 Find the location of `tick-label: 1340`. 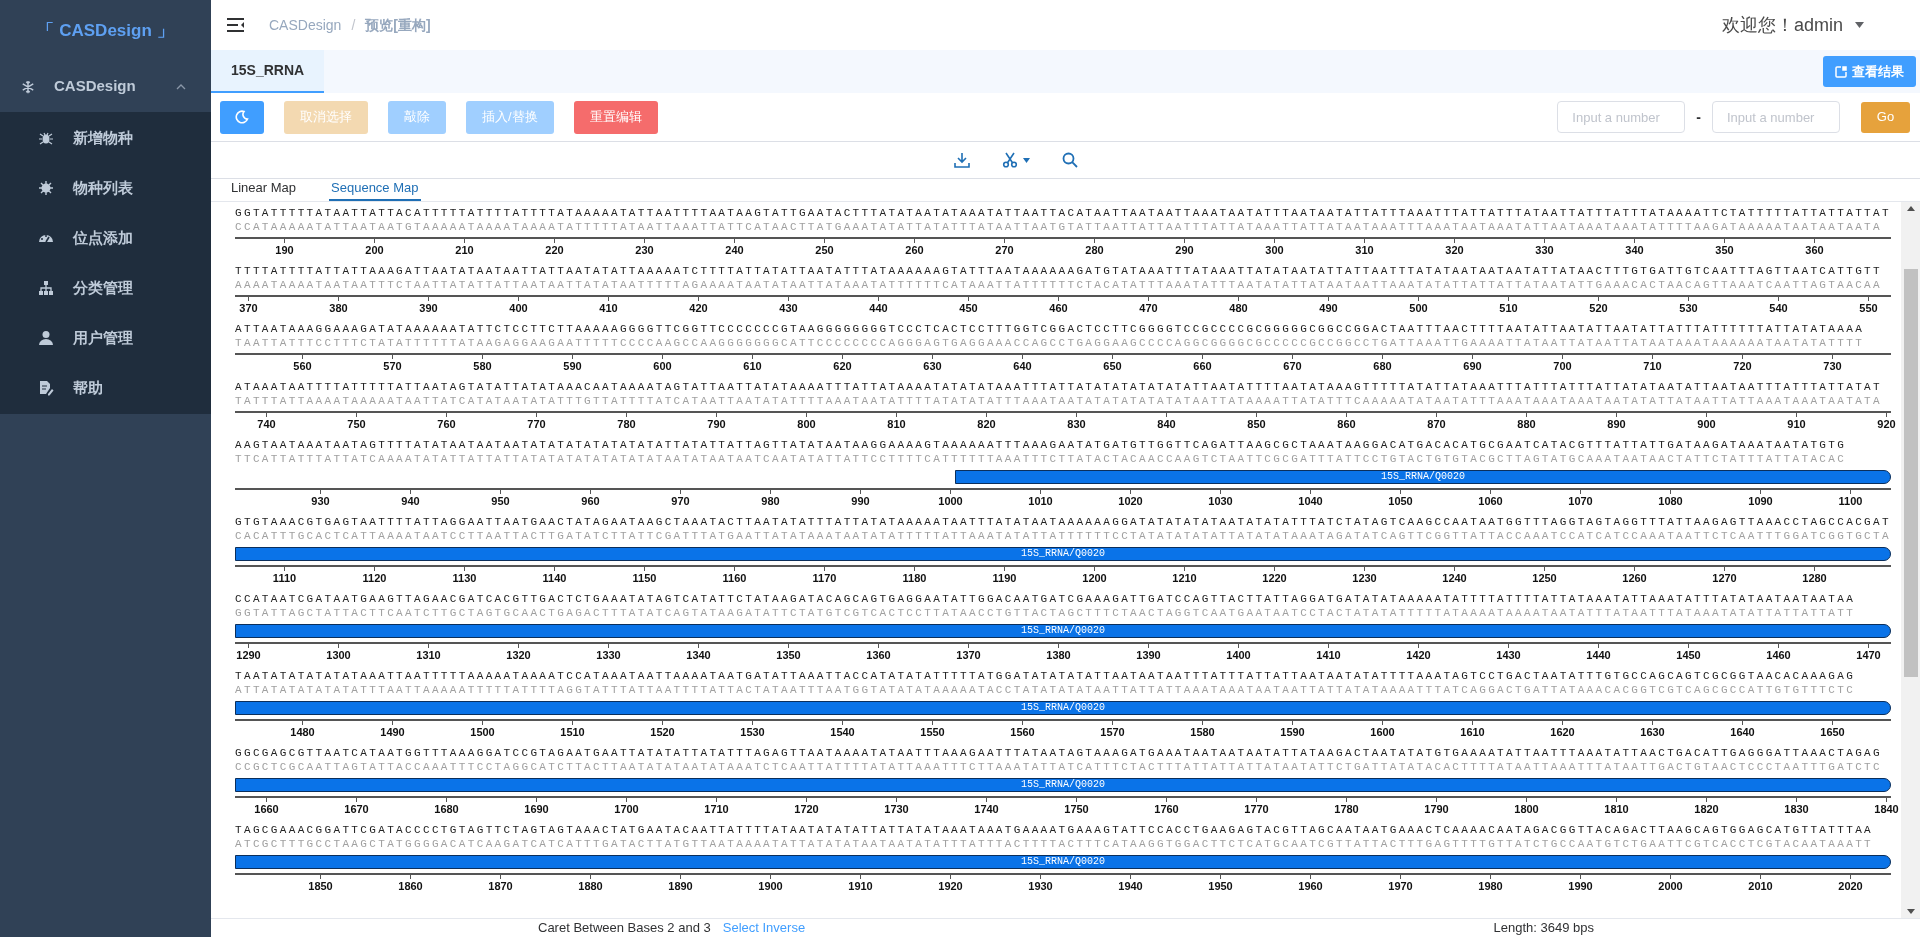

tick-label: 1340 is located at coordinates (698, 655).